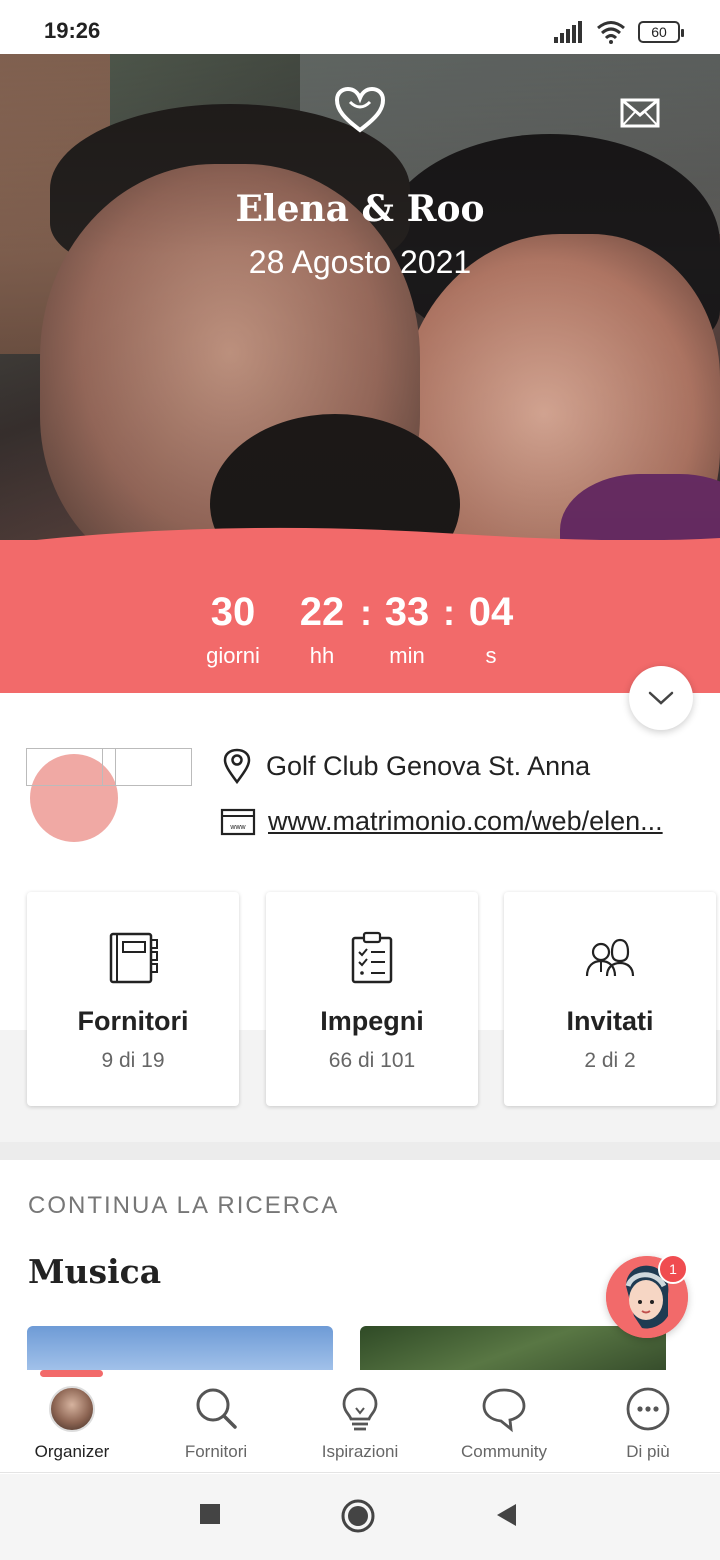 Image resolution: width=720 pixels, height=1560 pixels. Describe the element at coordinates (233, 655) in the screenshot. I see `countdown-days-label: giorni` at that location.